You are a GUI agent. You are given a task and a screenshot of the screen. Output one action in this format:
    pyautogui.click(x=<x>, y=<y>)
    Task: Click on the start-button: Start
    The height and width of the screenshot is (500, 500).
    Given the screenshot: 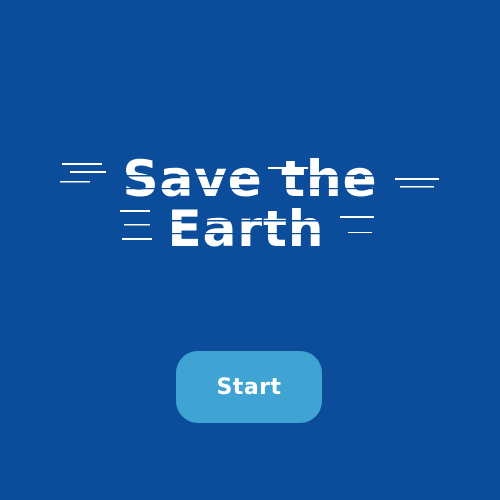 What is the action you would take?
    pyautogui.click(x=249, y=387)
    